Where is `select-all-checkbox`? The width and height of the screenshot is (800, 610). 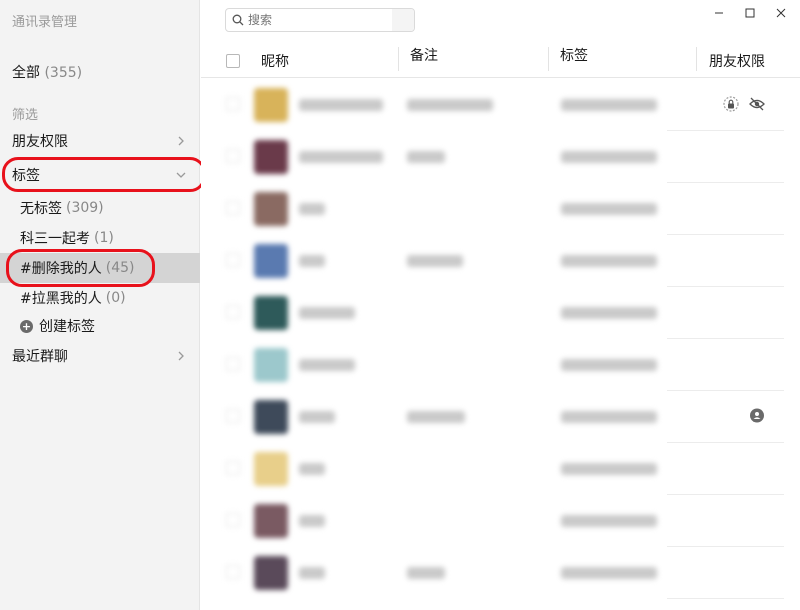
select-all-checkbox is located at coordinates (233, 61).